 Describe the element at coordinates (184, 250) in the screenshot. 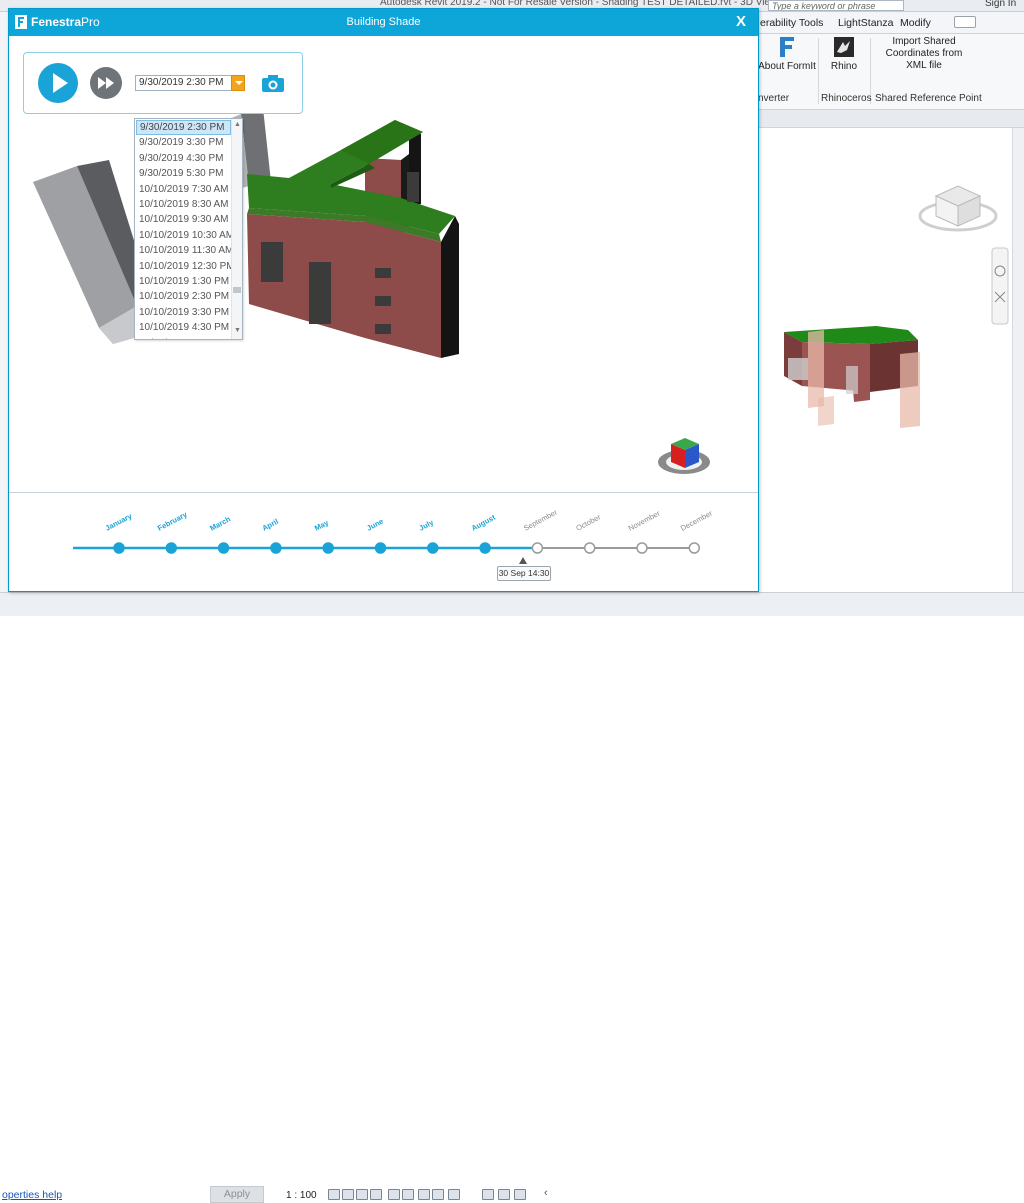

I see `dropdown-option: 10/10/2019 11:30 AM` at that location.